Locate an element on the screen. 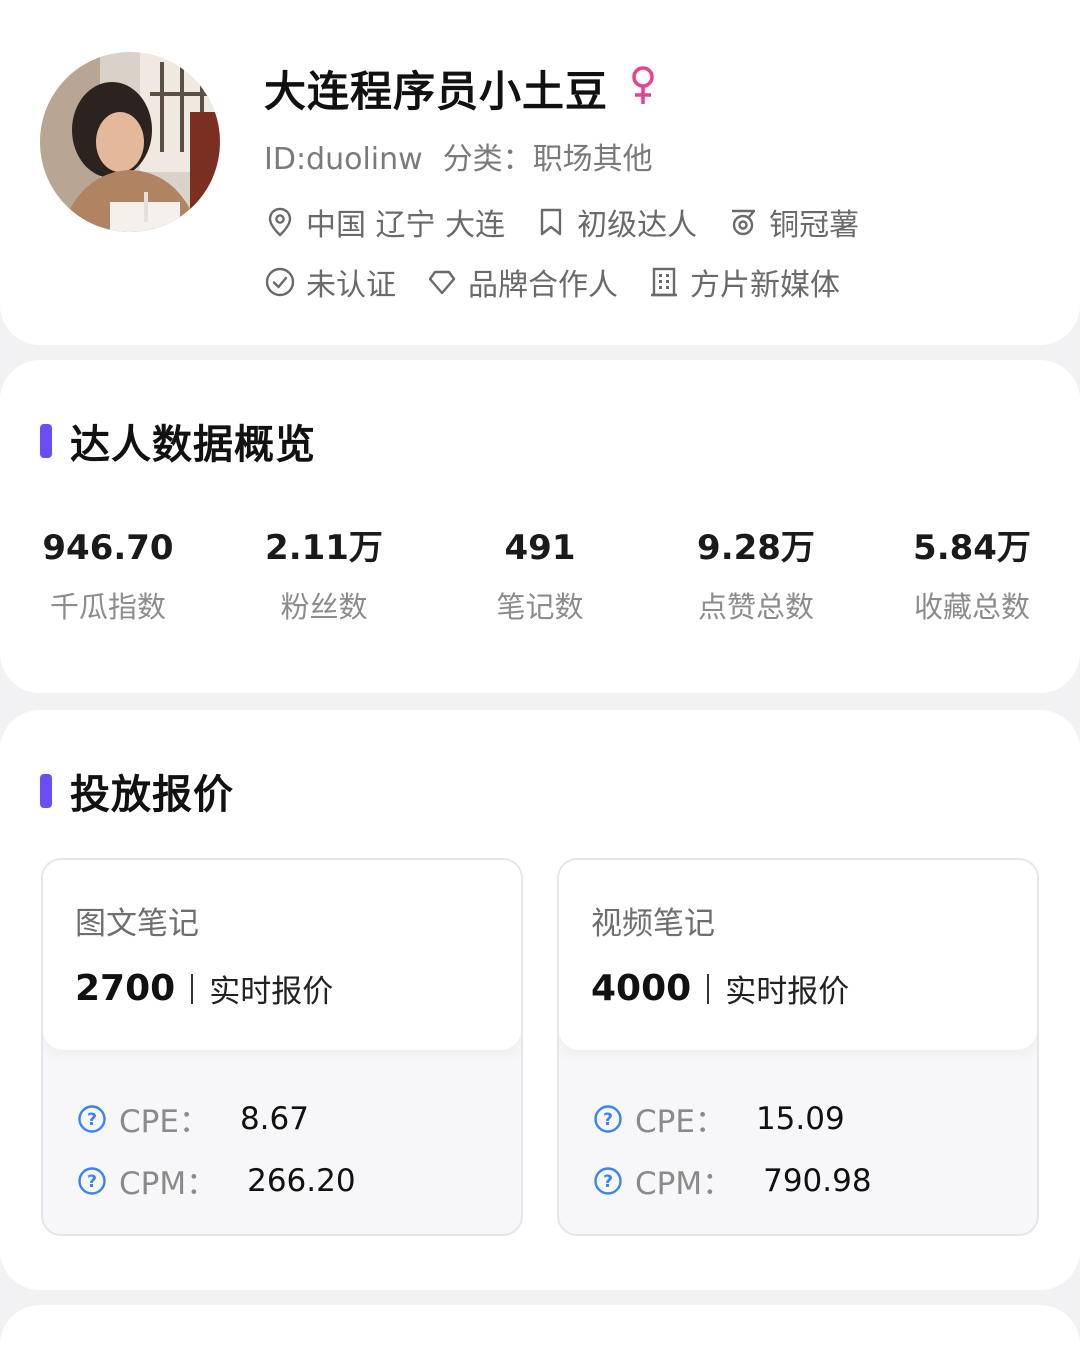  stat-label: 点赞总数 is located at coordinates (755, 607).